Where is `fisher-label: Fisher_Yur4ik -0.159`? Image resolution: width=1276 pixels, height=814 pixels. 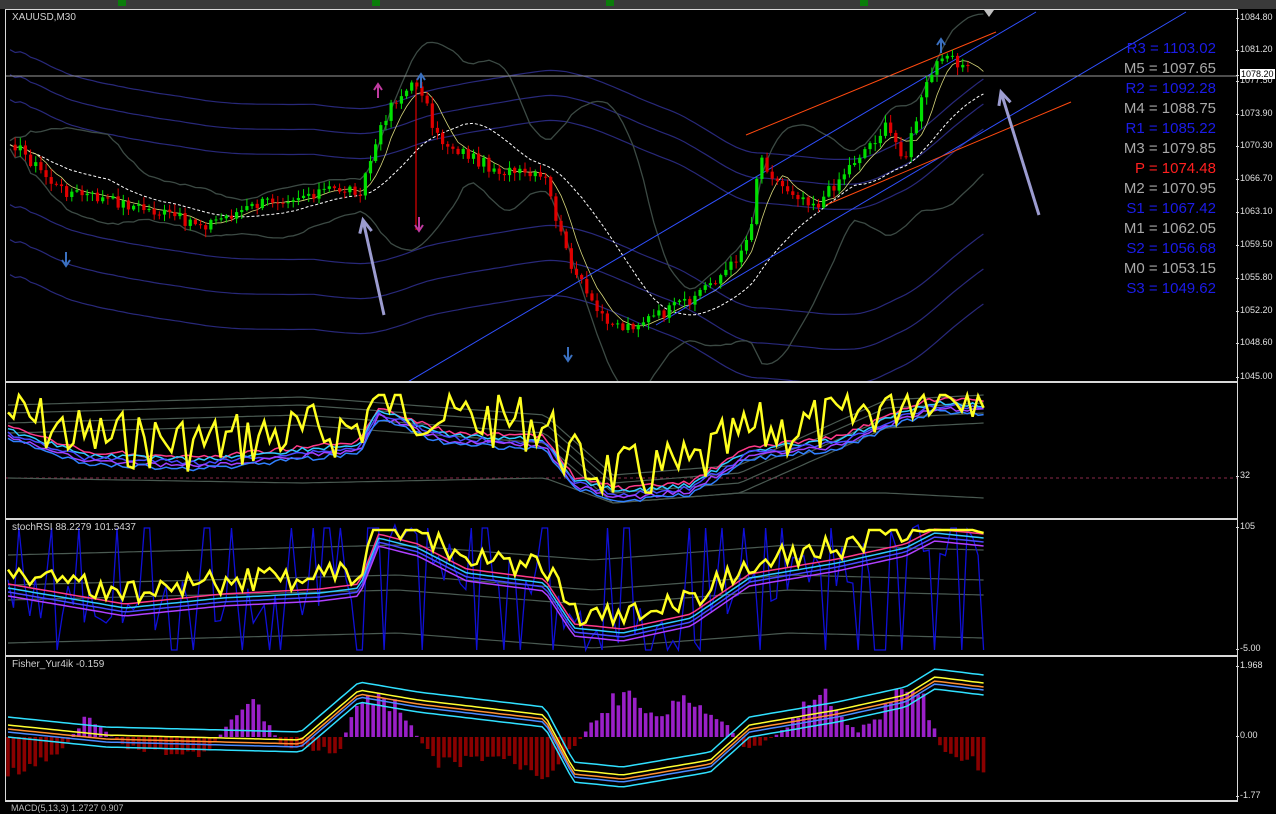 fisher-label: Fisher_Yur4ik -0.159 is located at coordinates (58, 664).